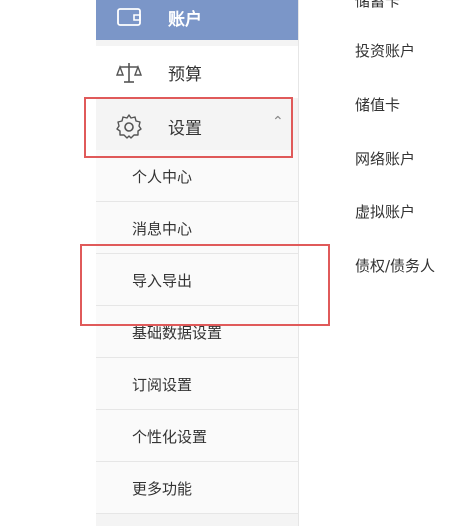  Describe the element at coordinates (162, 229) in the screenshot. I see `submenu-item-label: 消息中心` at that location.